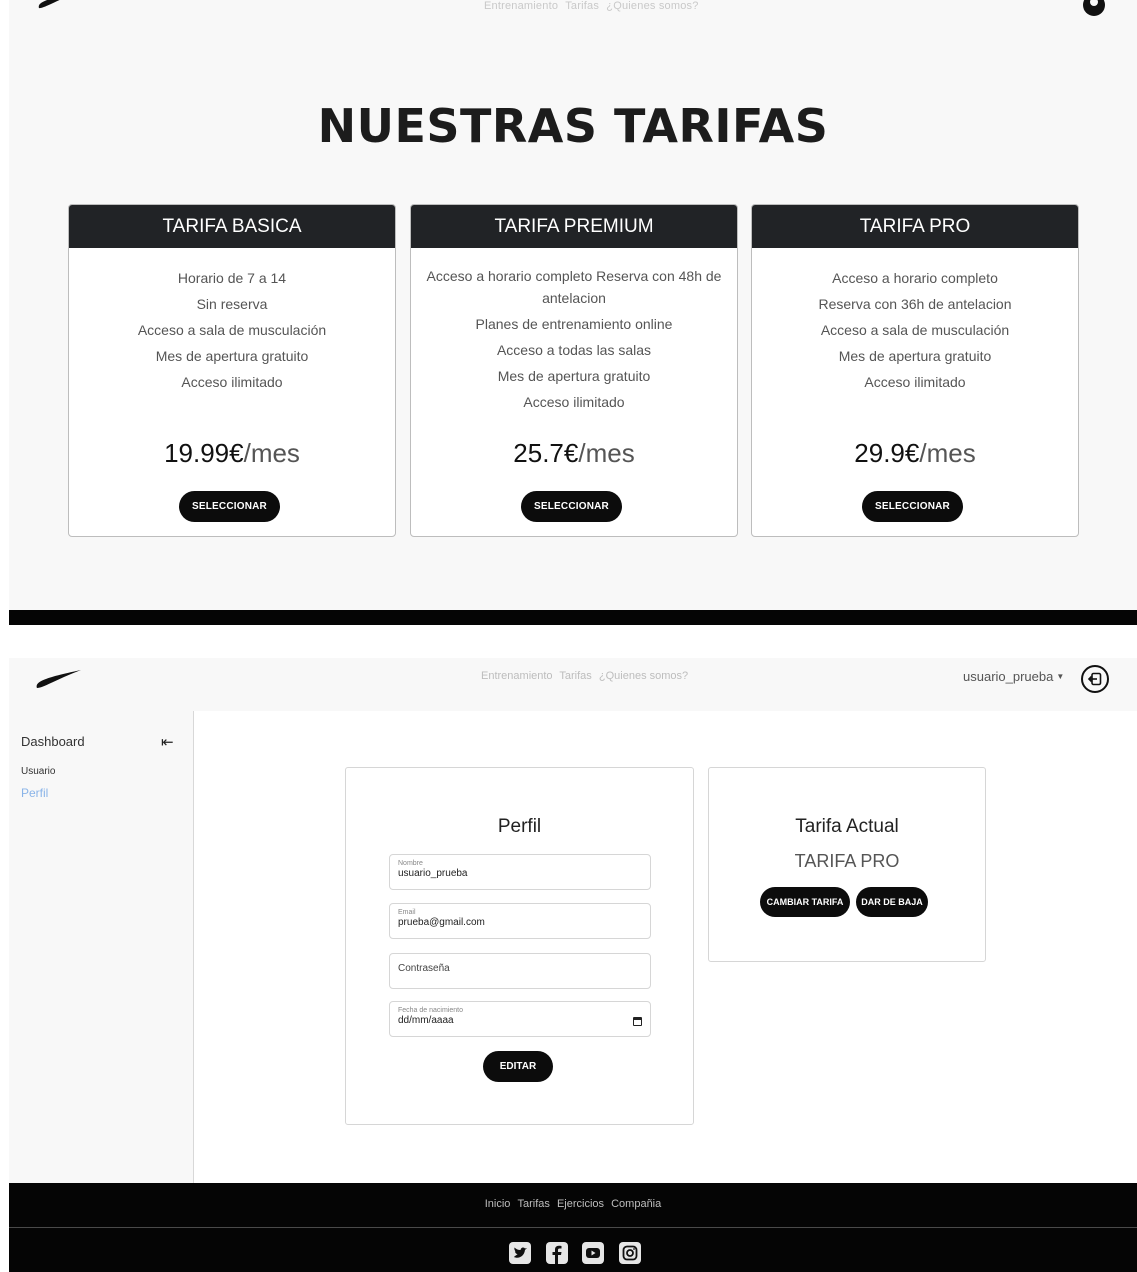  What do you see at coordinates (424, 968) in the screenshot?
I see `password-field-placeholder: Contraseña` at bounding box center [424, 968].